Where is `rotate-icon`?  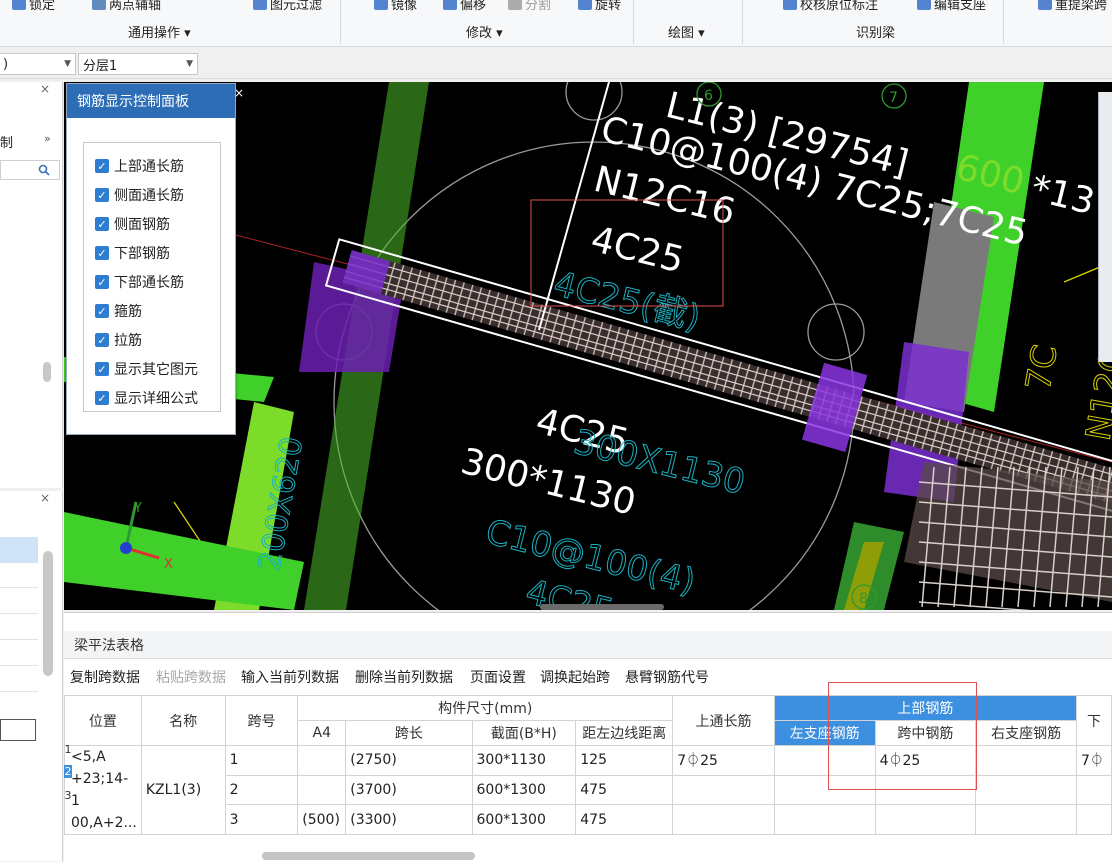 rotate-icon is located at coordinates (585, 5).